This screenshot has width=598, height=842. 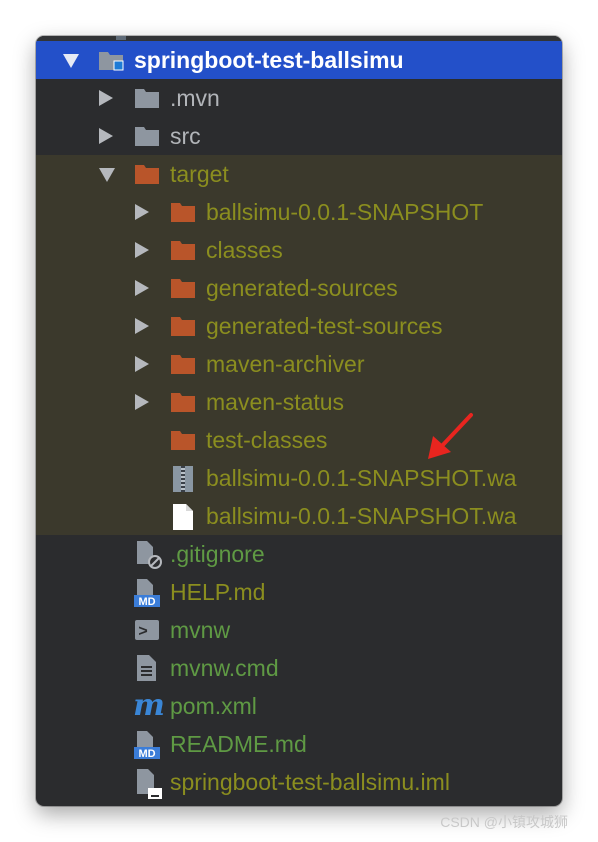 I want to click on tree-row-label: .gitignore, so click(x=217, y=554).